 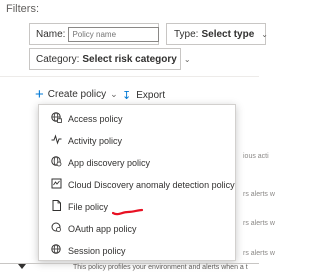 What do you see at coordinates (88, 207) in the screenshot?
I see `menu-item-label: File policy` at bounding box center [88, 207].